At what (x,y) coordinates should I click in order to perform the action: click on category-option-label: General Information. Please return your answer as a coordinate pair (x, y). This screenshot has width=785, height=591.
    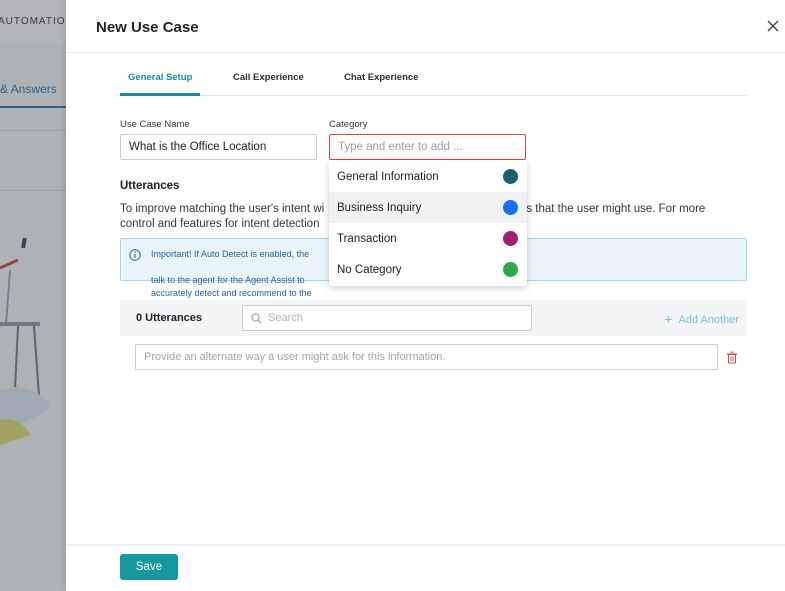
    Looking at the image, I should click on (388, 177).